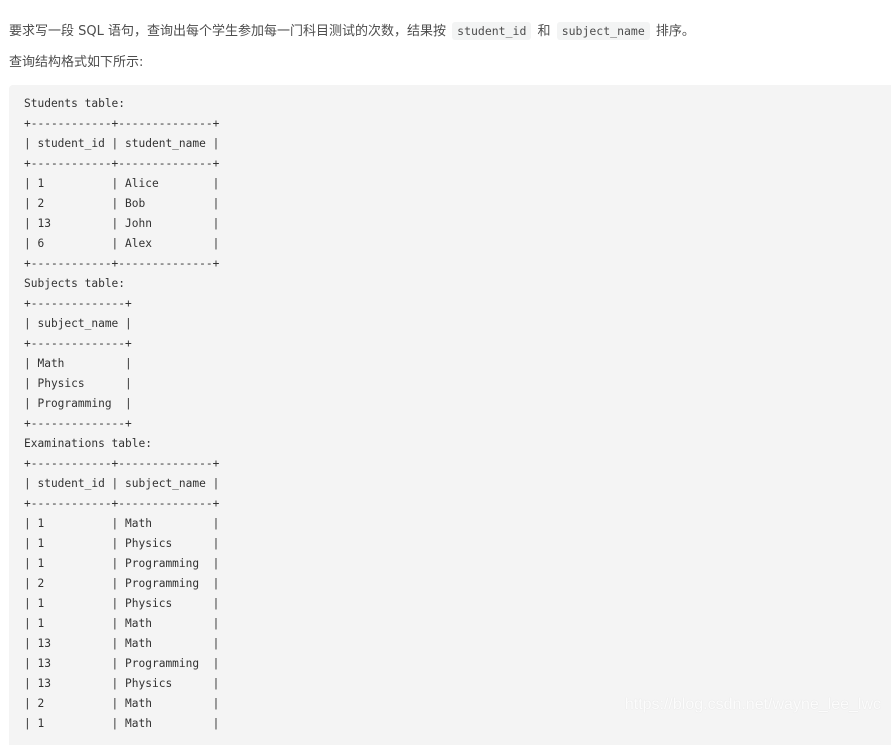 Image resolution: width=891 pixels, height=745 pixels. Describe the element at coordinates (78, 403) in the screenshot. I see `code-line: | Programming |` at that location.